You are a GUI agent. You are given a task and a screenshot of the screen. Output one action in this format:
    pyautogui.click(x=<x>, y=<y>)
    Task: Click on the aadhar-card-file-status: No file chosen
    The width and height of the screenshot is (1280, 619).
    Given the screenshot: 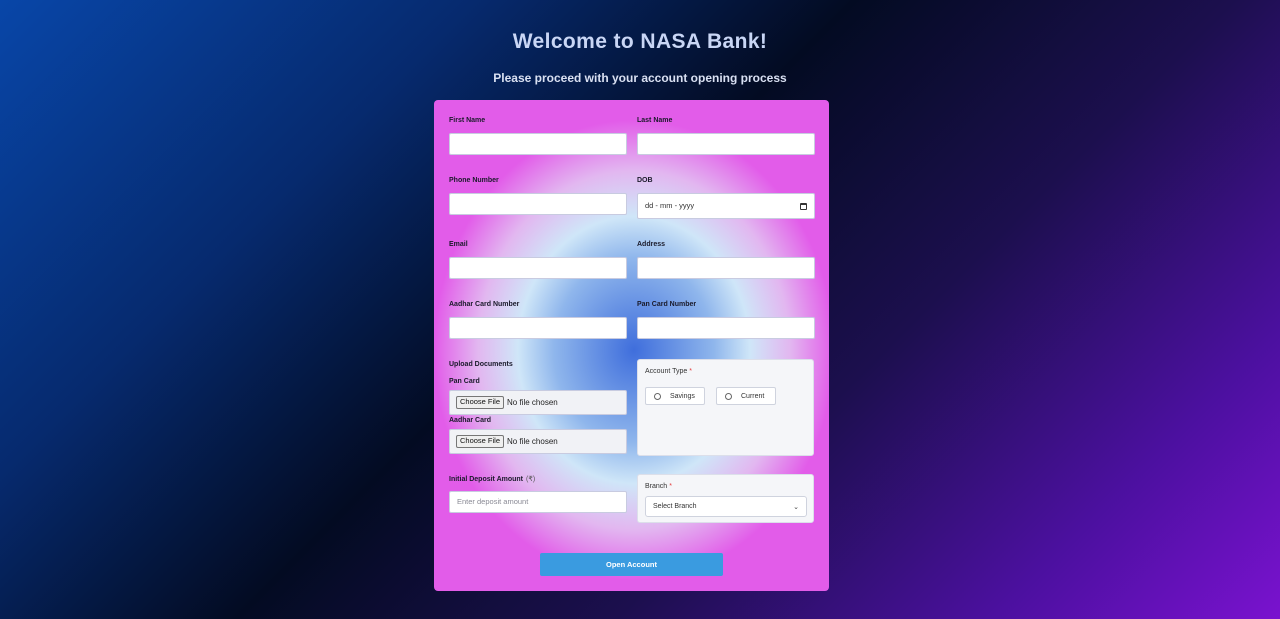 What is the action you would take?
    pyautogui.click(x=532, y=441)
    